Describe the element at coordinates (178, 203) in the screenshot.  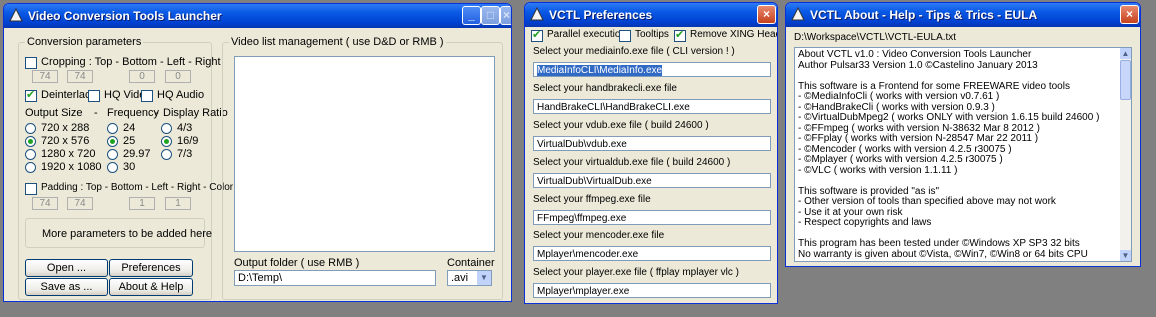
I see `pad-right-field: 1` at that location.